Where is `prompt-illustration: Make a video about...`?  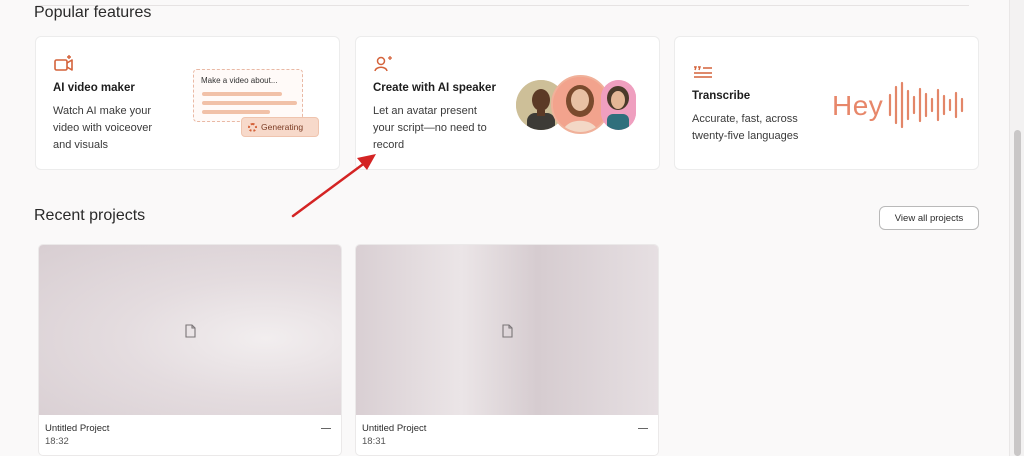 prompt-illustration: Make a video about... is located at coordinates (248, 95).